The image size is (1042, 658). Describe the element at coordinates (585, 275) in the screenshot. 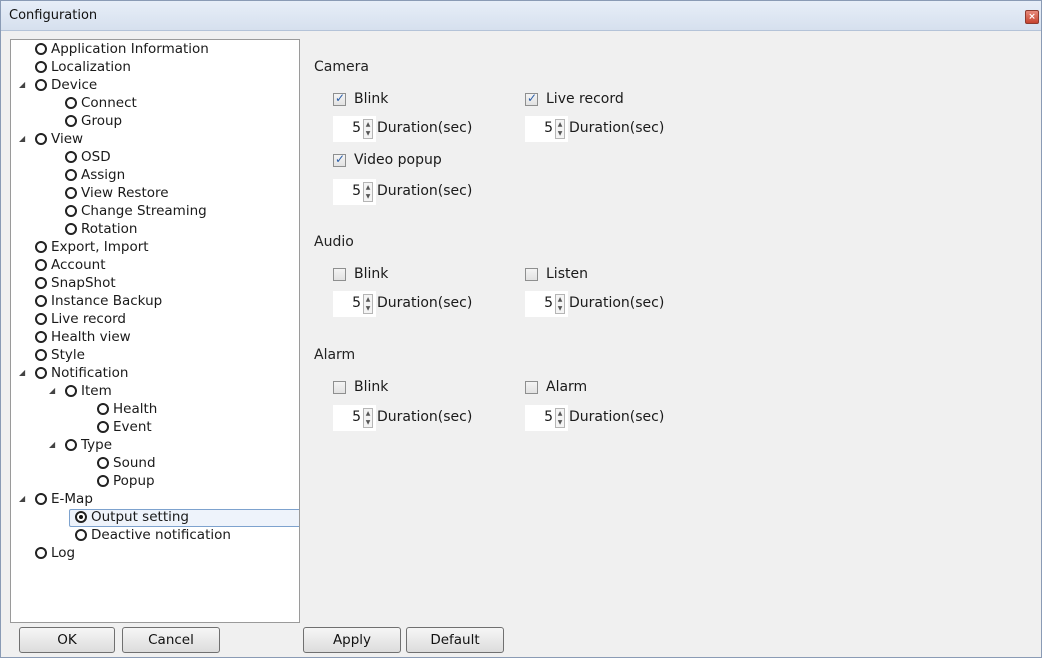

I see `audio-listen-checkbox: Listen` at that location.